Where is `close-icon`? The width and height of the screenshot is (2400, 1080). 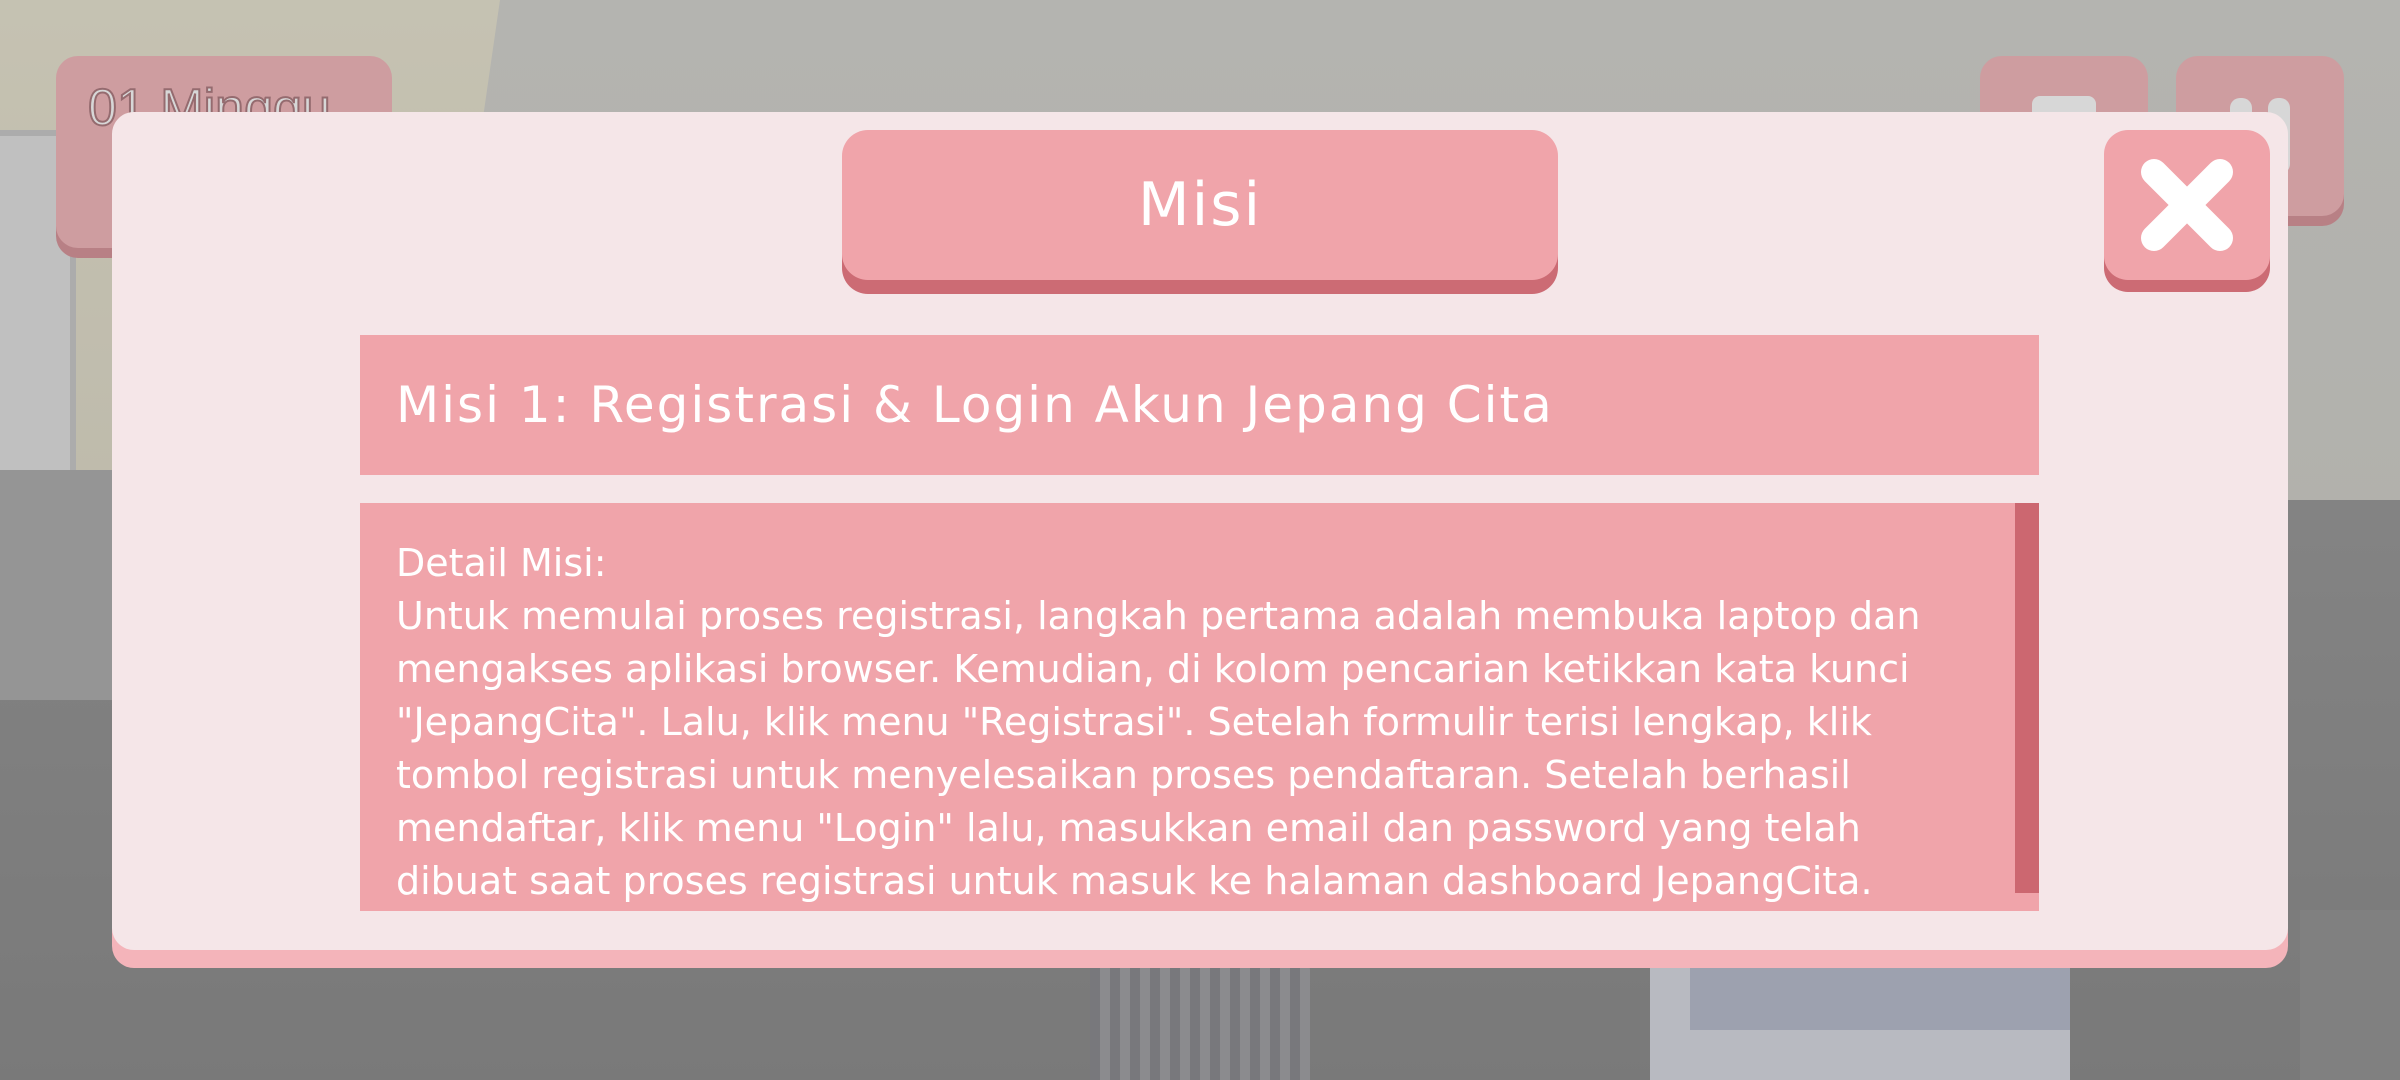
close-icon is located at coordinates (2187, 205).